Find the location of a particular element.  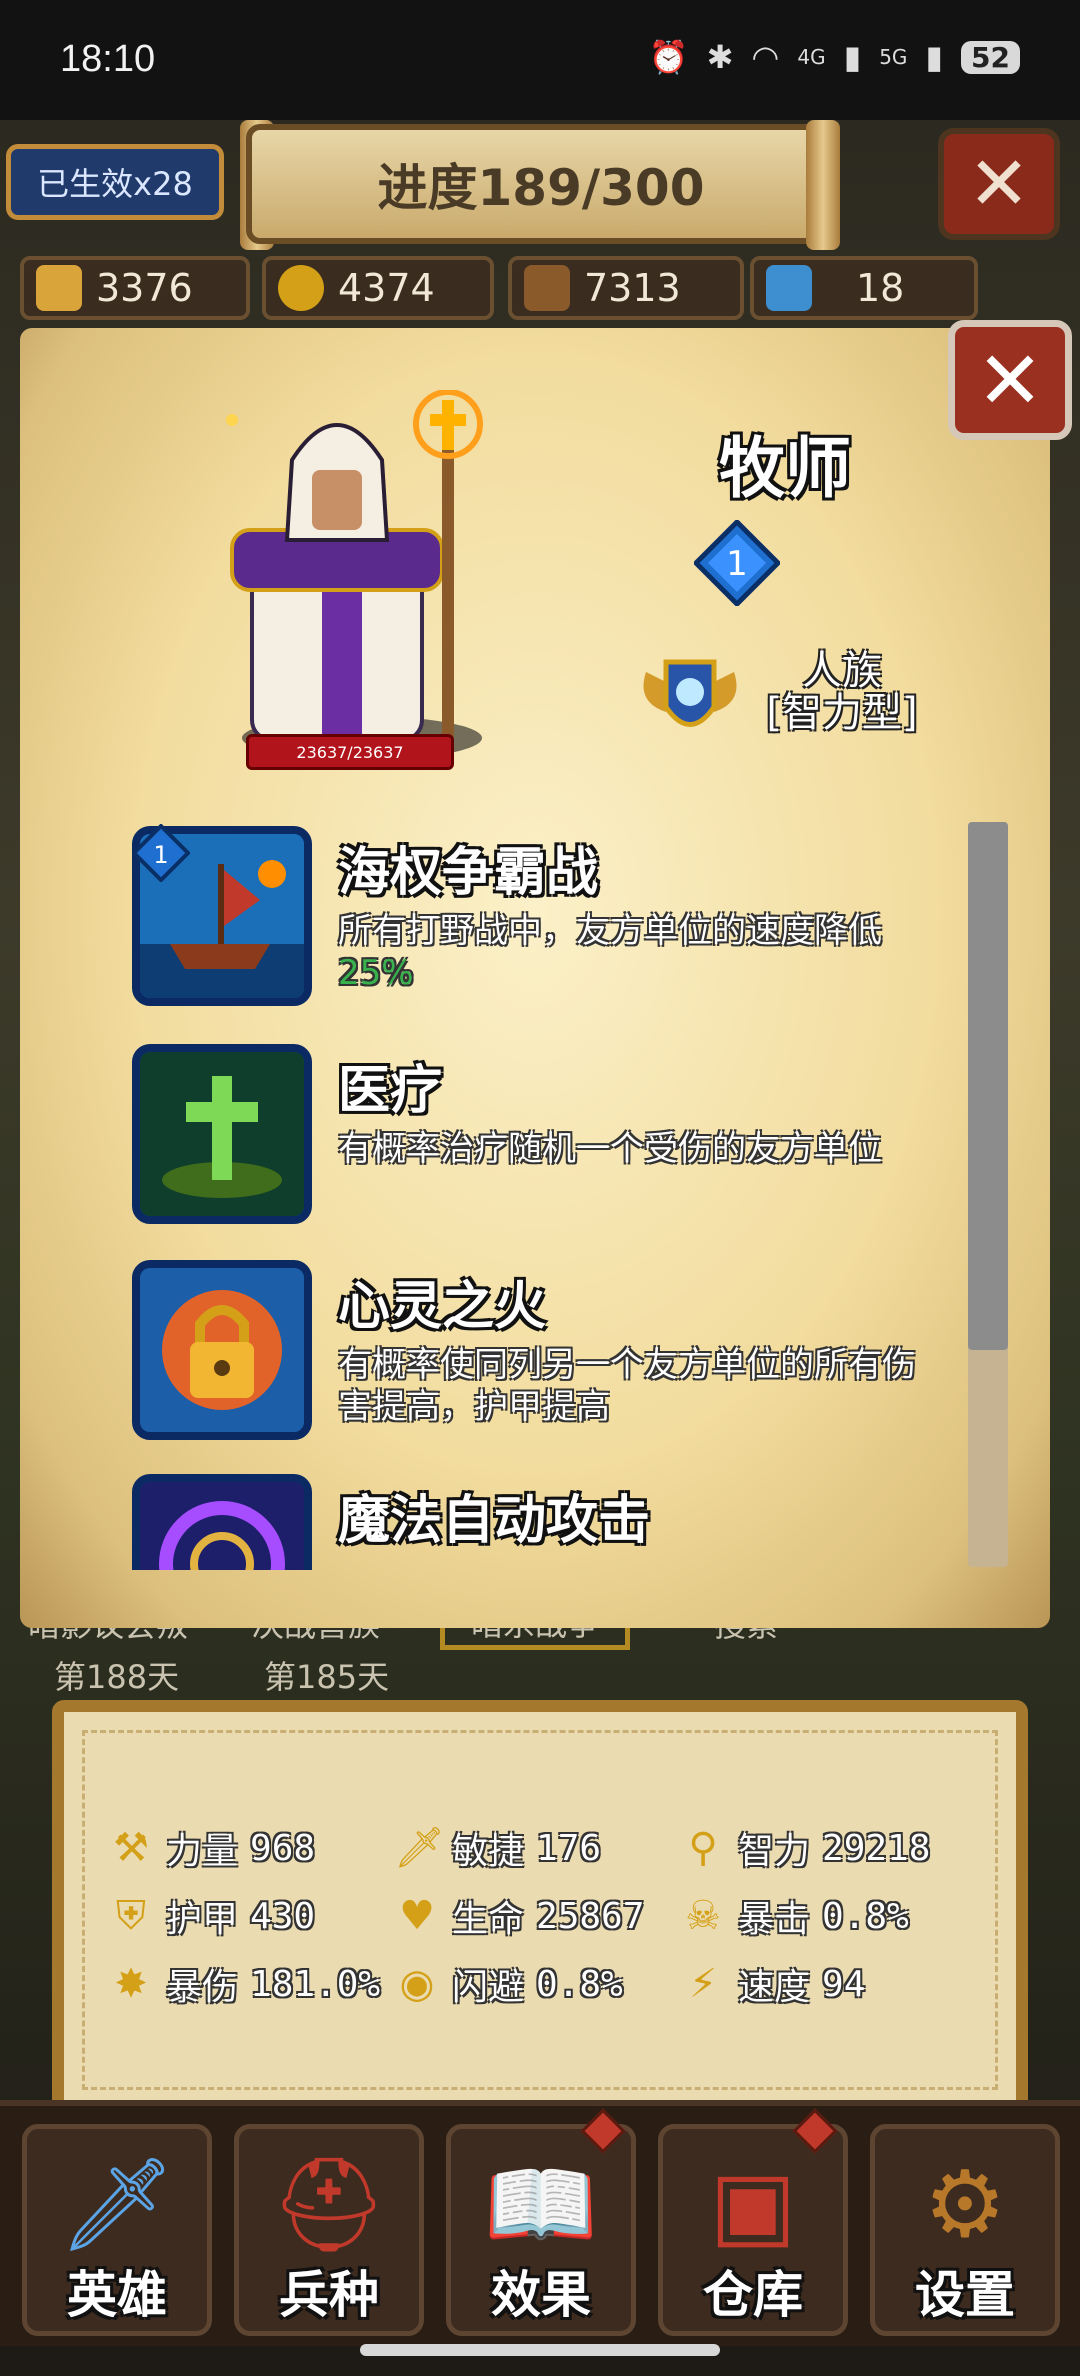

stat-value: 968 is located at coordinates (283, 1848).